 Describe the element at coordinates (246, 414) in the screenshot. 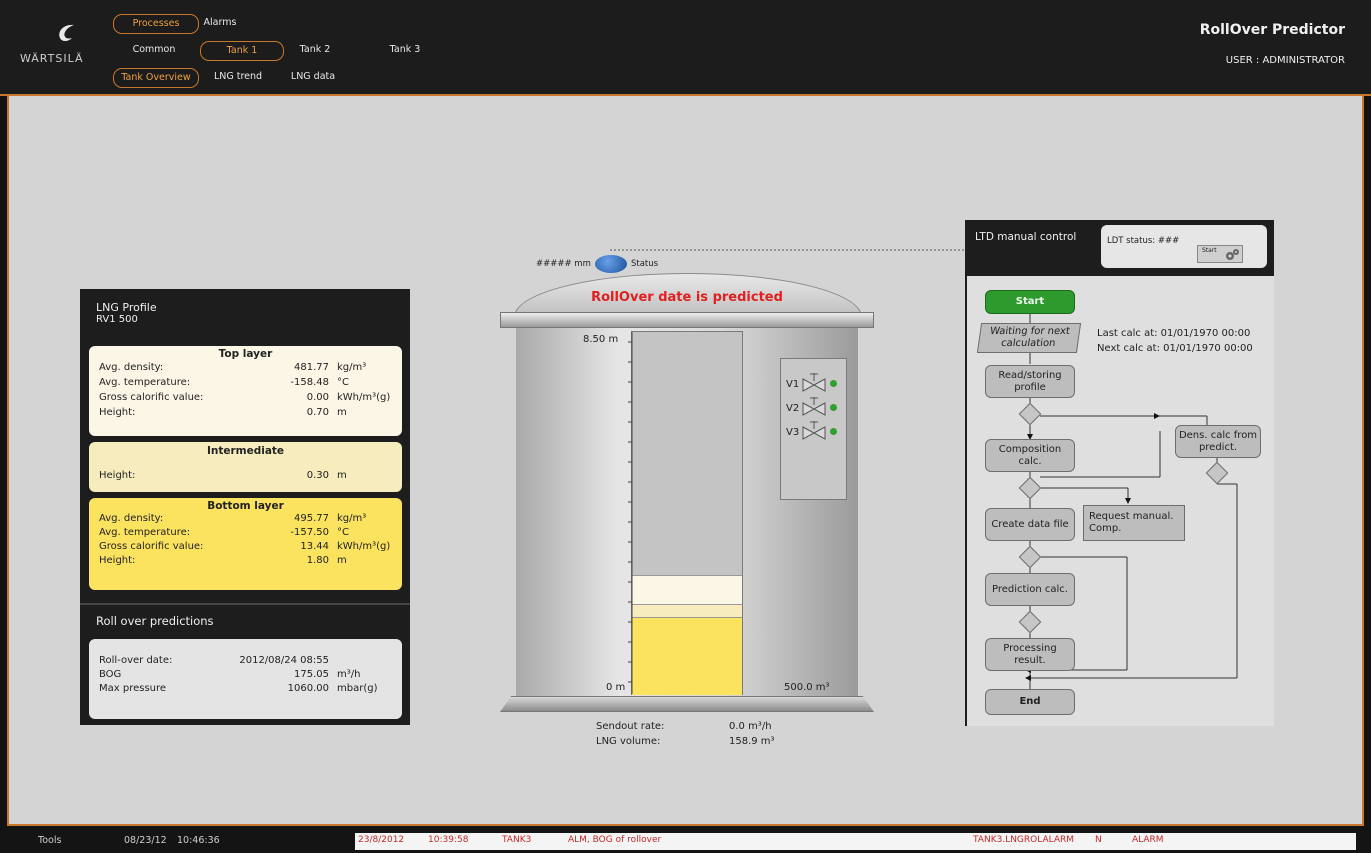

I see `top-layer-row: Height: 0.70 m` at that location.